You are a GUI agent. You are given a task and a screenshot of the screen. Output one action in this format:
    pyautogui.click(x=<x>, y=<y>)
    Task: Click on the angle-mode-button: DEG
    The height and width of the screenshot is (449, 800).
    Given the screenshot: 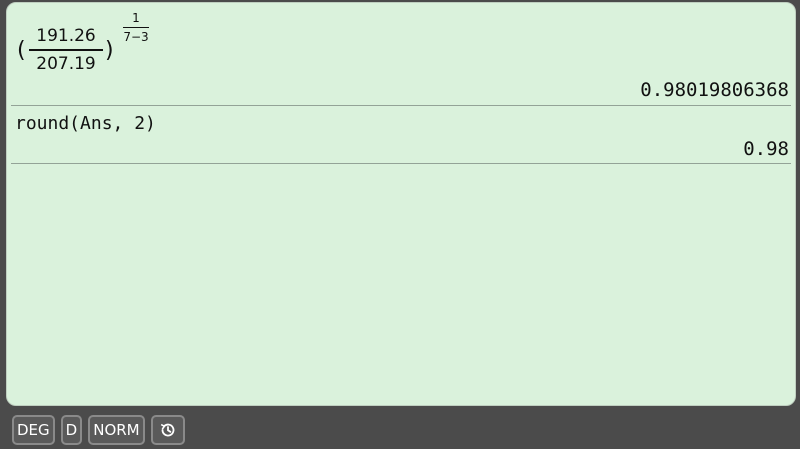 What is the action you would take?
    pyautogui.click(x=33, y=430)
    